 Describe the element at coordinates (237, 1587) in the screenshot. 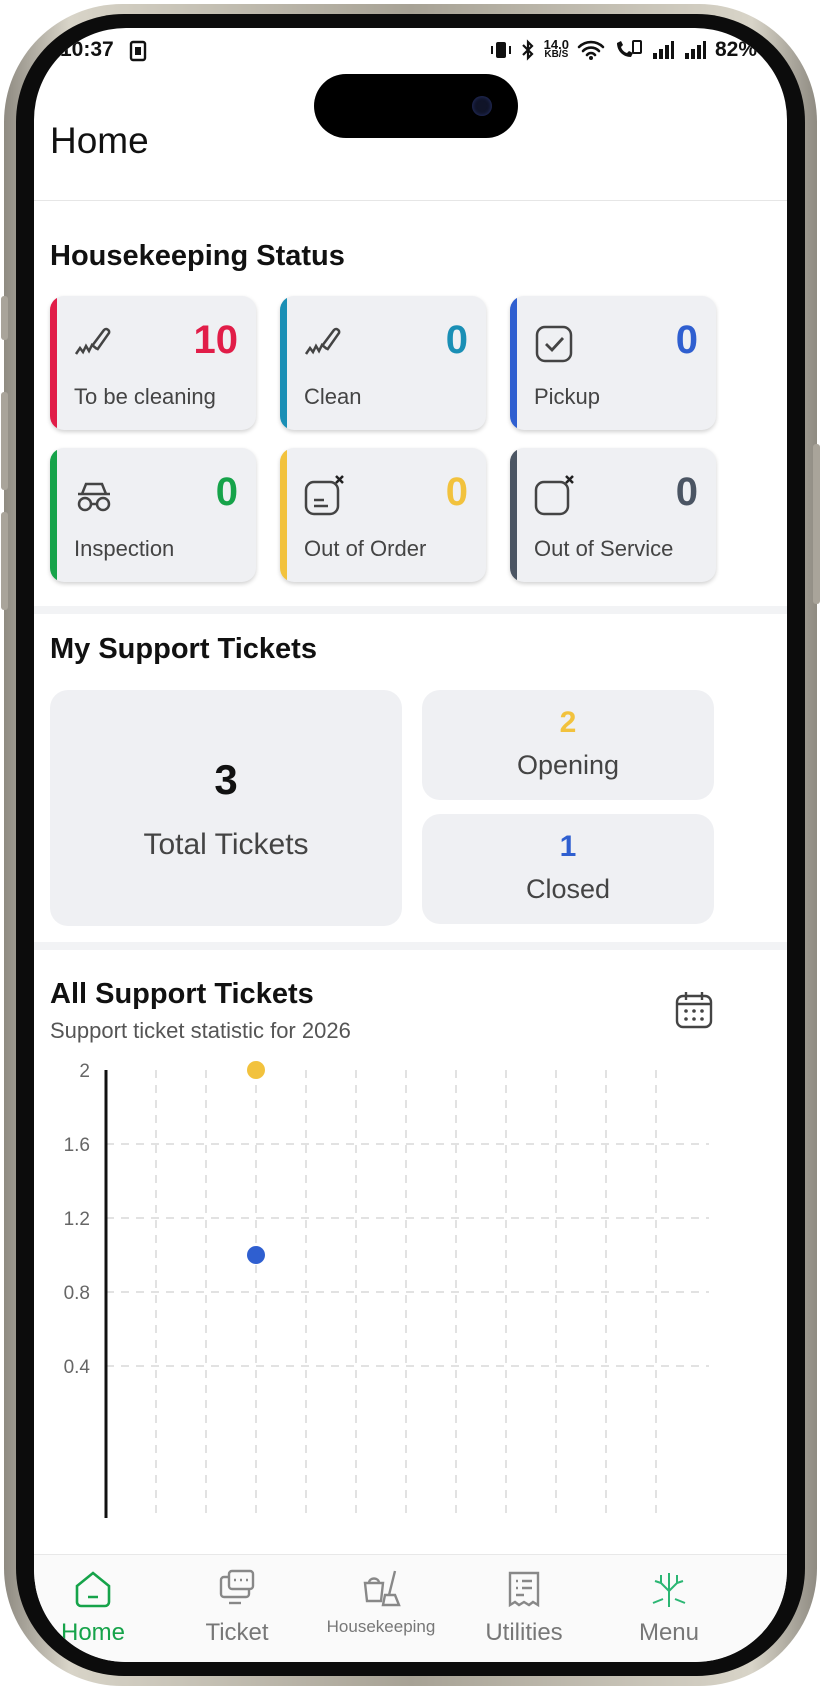

I see `ticket-chat-icon` at that location.